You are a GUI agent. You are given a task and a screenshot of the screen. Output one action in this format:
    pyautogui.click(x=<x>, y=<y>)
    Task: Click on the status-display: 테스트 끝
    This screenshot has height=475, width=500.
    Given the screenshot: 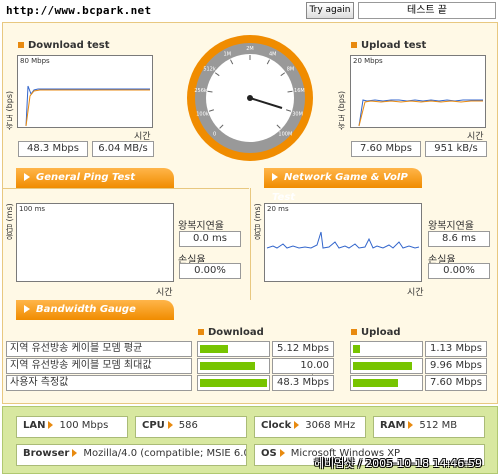 What is the action you would take?
    pyautogui.click(x=427, y=10)
    